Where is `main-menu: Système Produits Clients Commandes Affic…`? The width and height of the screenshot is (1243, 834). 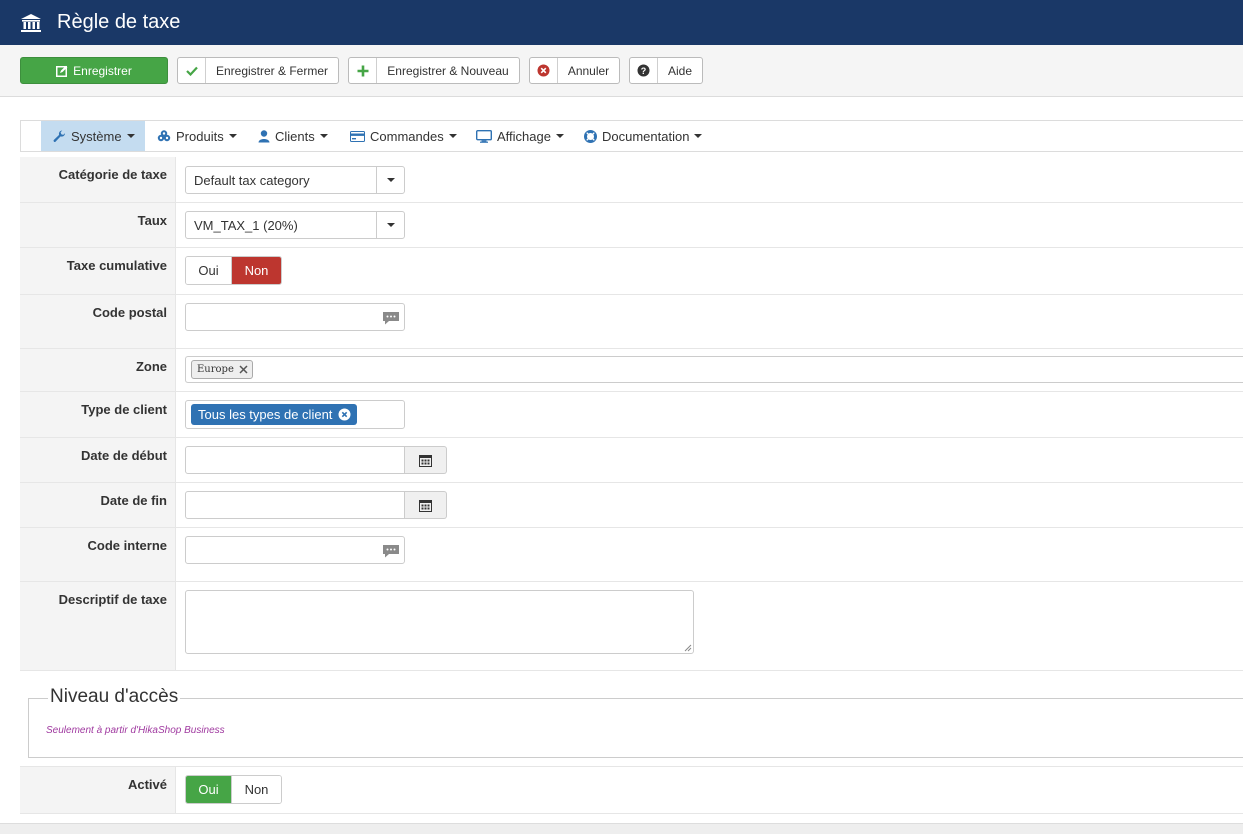 main-menu: Système Produits Clients Commandes Affic… is located at coordinates (631, 136).